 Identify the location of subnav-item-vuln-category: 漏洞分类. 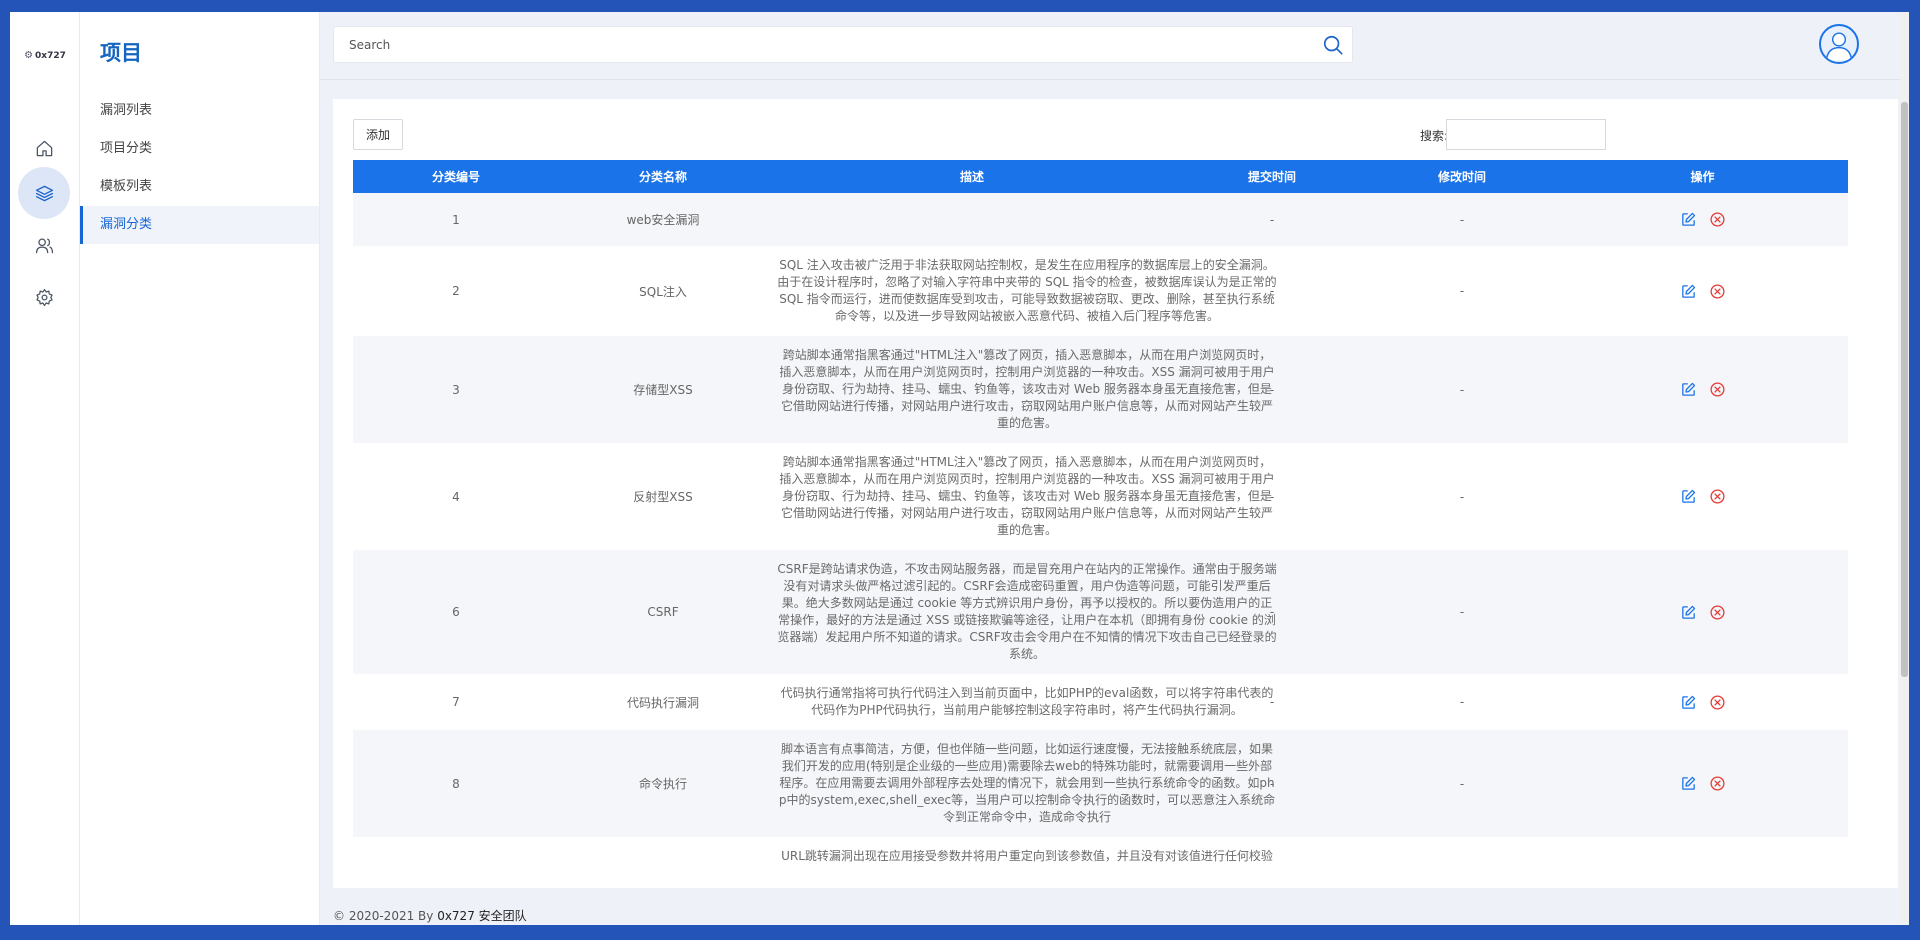
(199, 225).